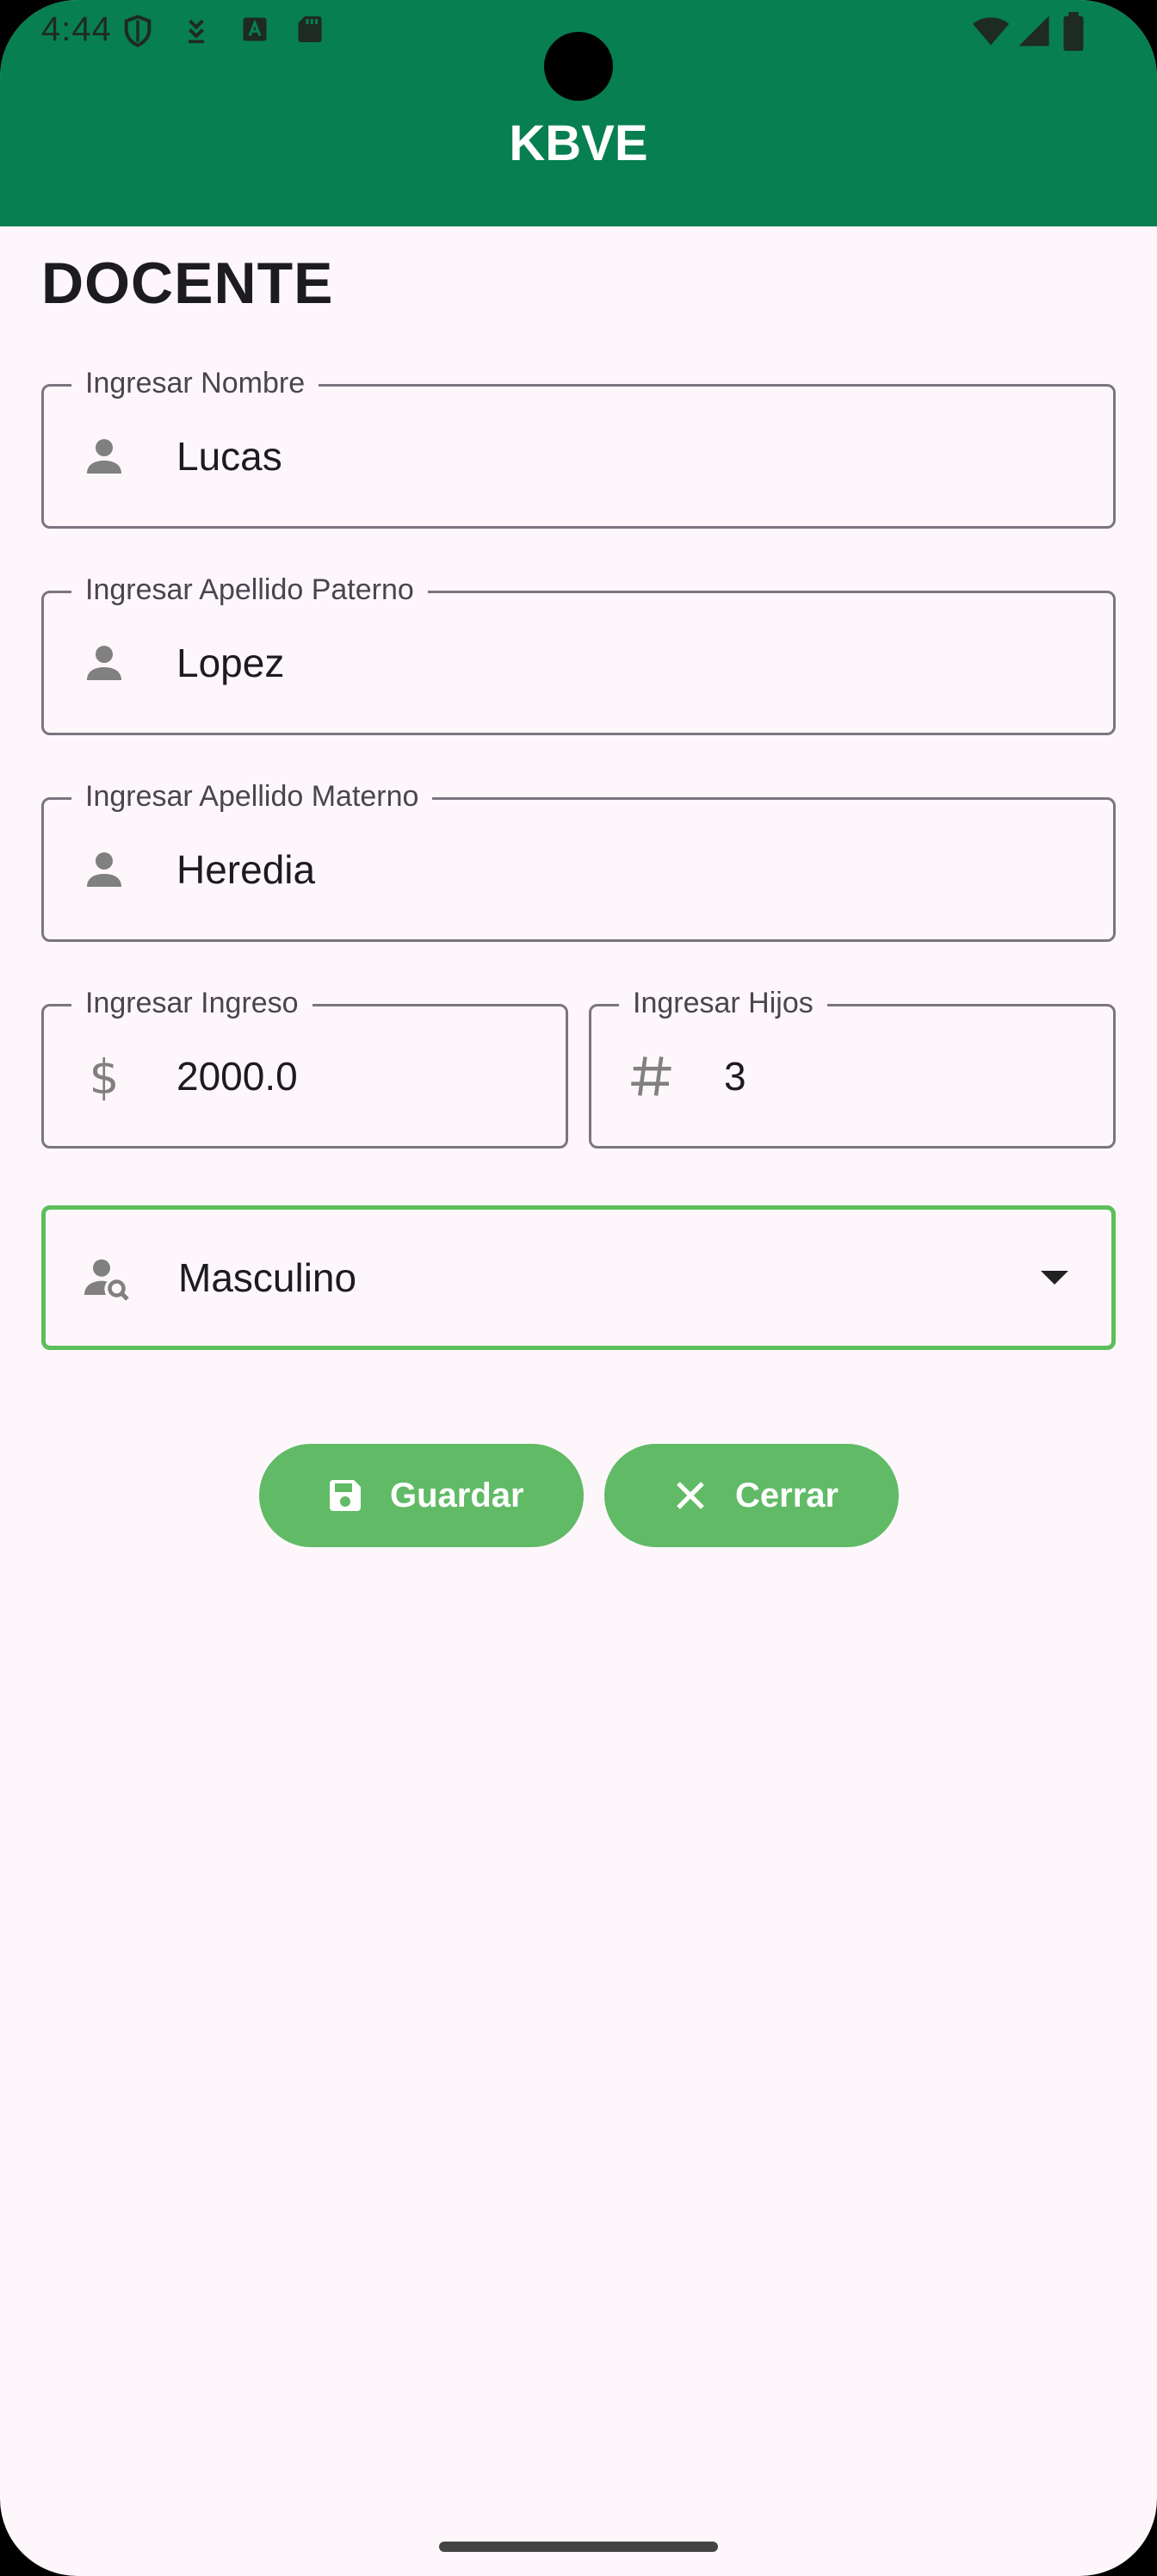 This screenshot has width=1157, height=2576. What do you see at coordinates (579, 143) in the screenshot?
I see `app-title: KBVE` at bounding box center [579, 143].